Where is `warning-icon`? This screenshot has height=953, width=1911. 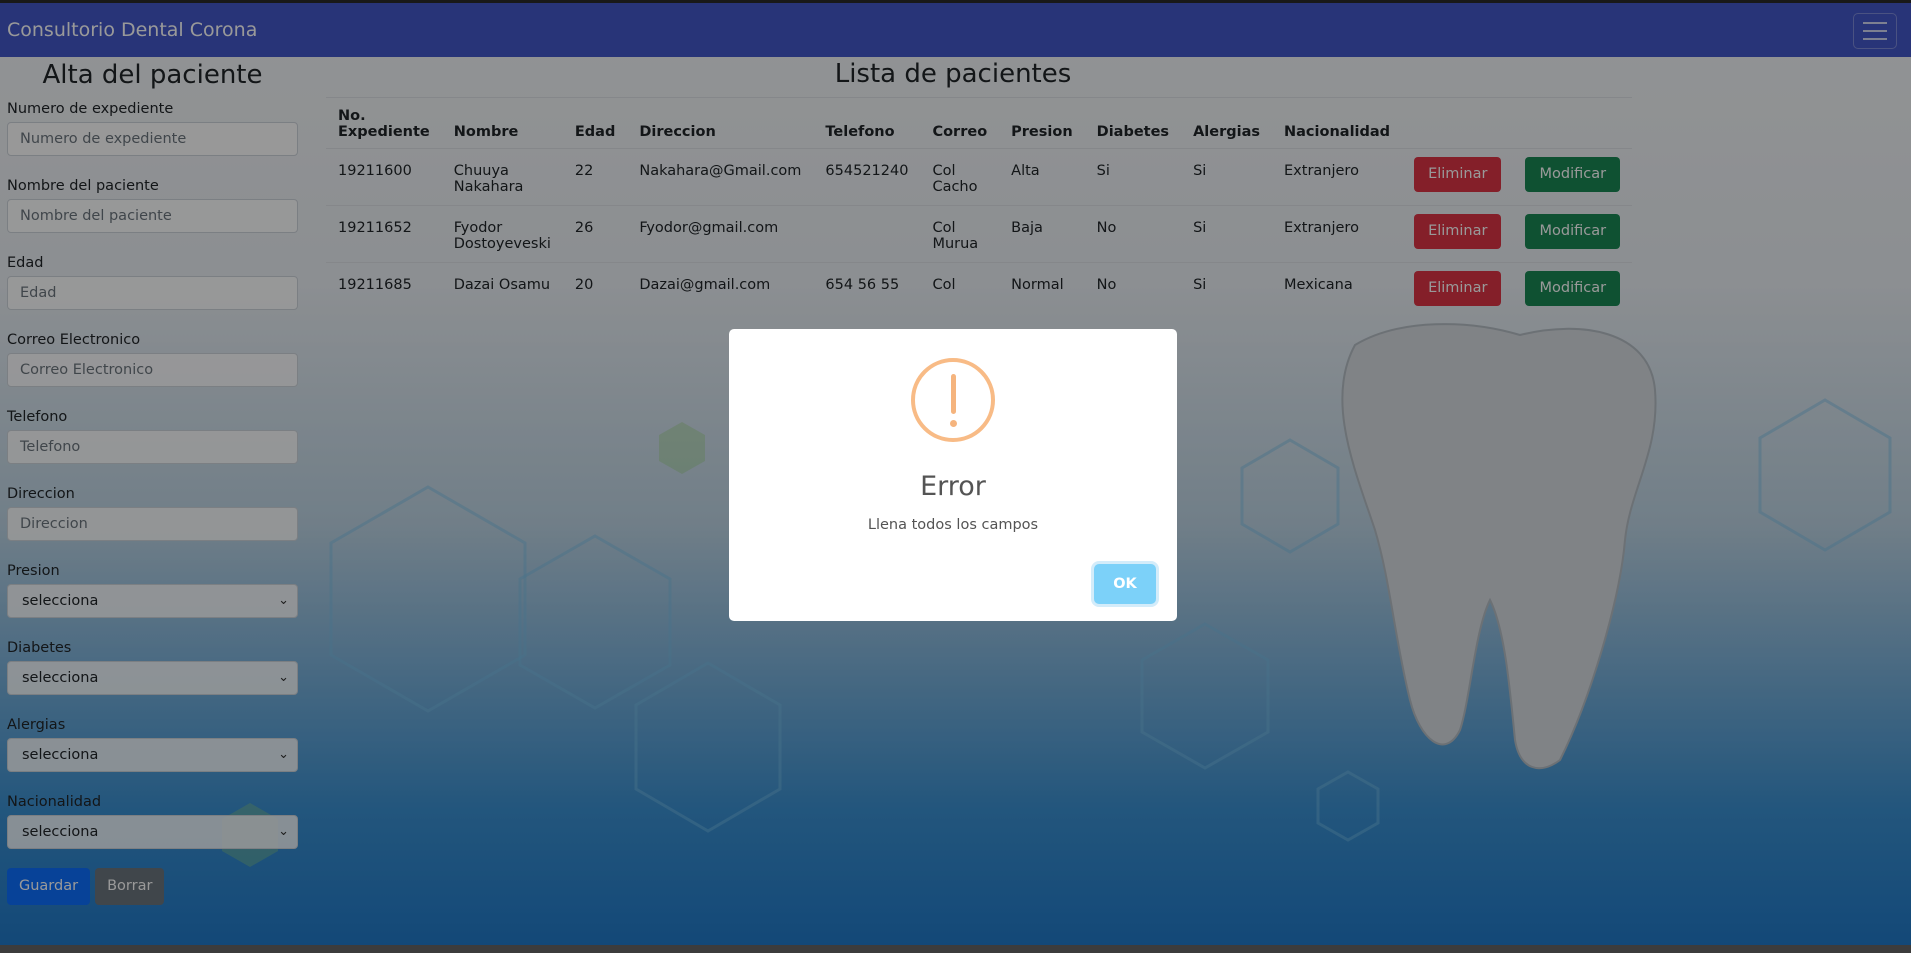 warning-icon is located at coordinates (953, 400).